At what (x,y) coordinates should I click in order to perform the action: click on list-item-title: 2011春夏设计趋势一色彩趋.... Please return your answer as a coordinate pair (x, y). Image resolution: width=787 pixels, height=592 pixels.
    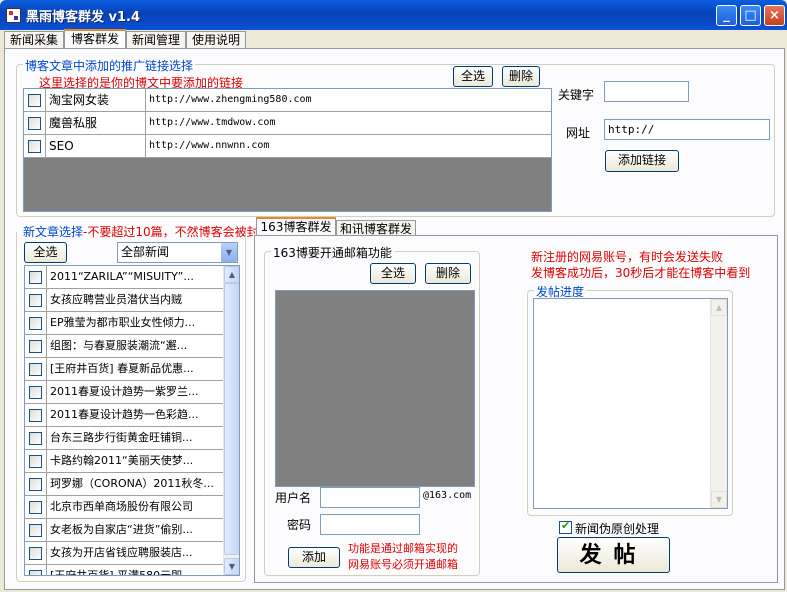
    Looking at the image, I should click on (134, 415).